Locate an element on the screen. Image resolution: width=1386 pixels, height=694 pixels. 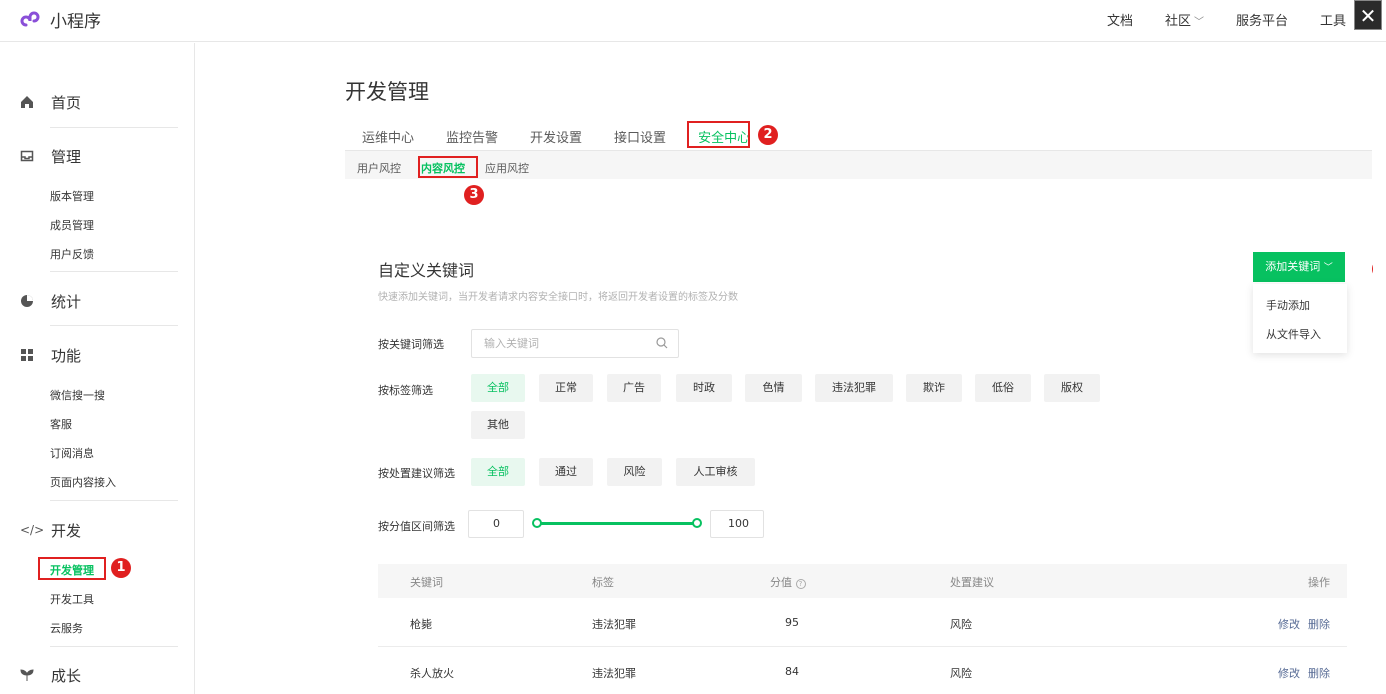
home-icon is located at coordinates (27, 102).